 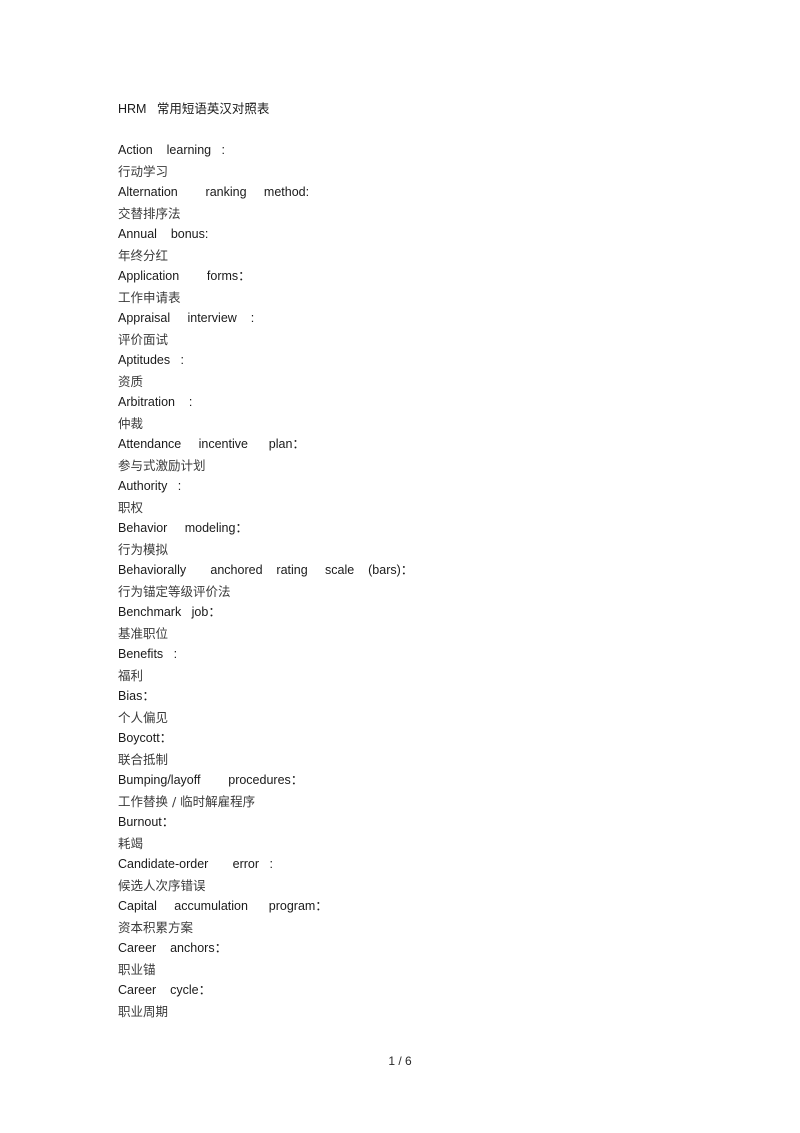 What do you see at coordinates (184, 276) in the screenshot?
I see `entry-term-english: Application forms：` at bounding box center [184, 276].